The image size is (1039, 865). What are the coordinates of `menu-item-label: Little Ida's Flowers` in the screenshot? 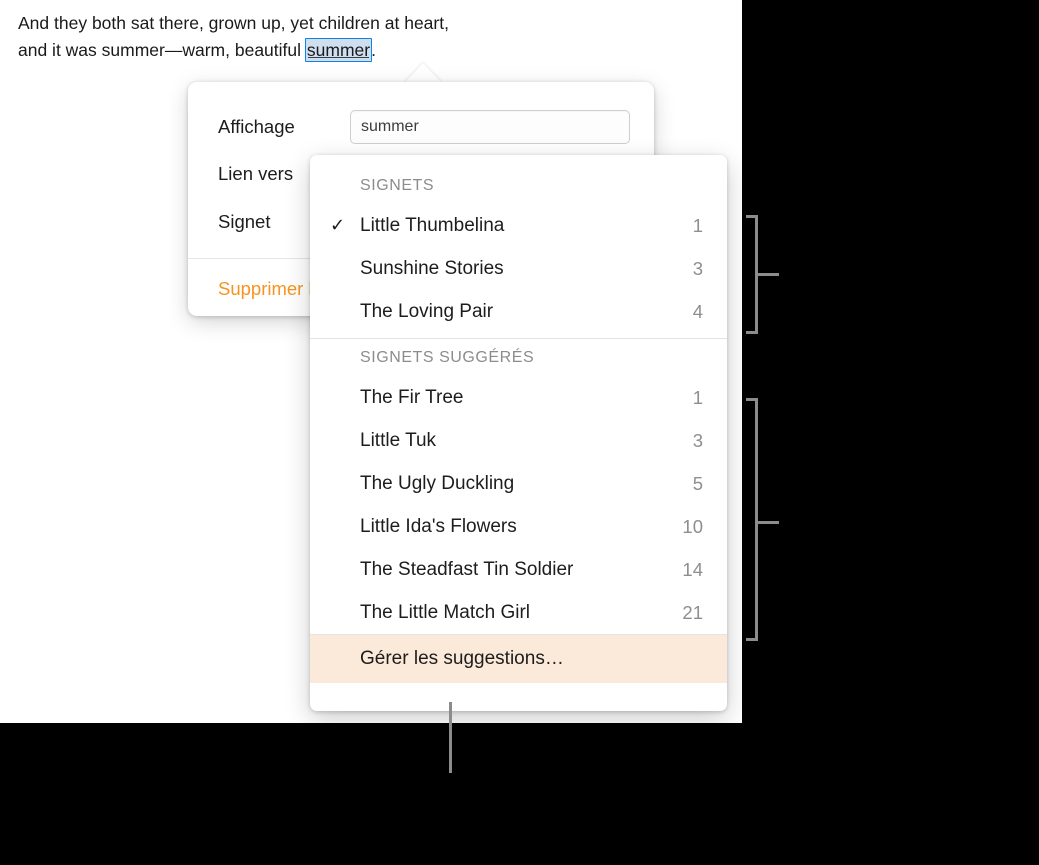 It's located at (438, 526).